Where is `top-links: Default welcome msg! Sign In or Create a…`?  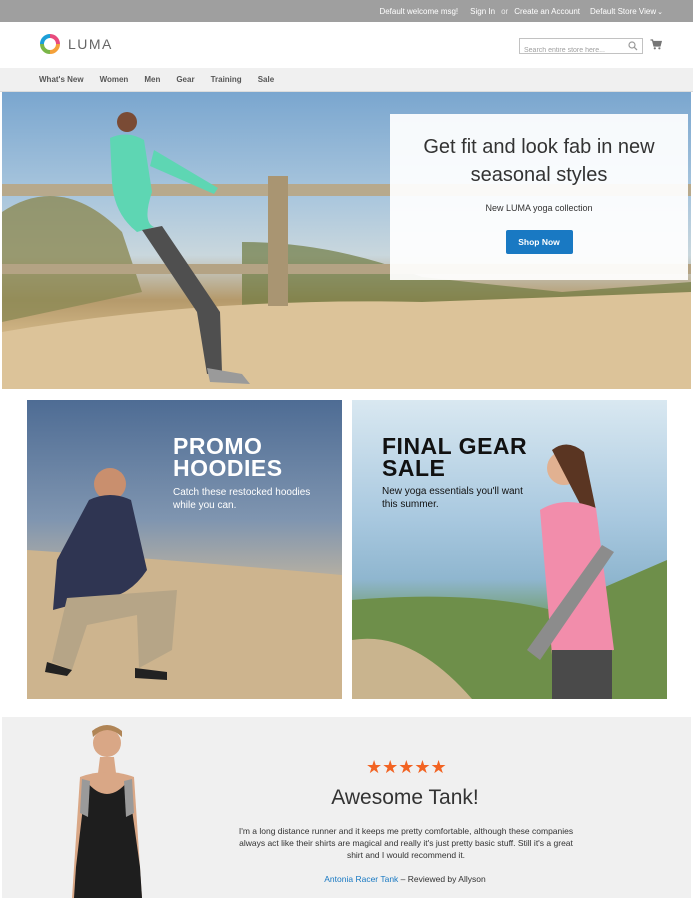 top-links: Default welcome msg! Sign In or Create a… is located at coordinates (521, 11).